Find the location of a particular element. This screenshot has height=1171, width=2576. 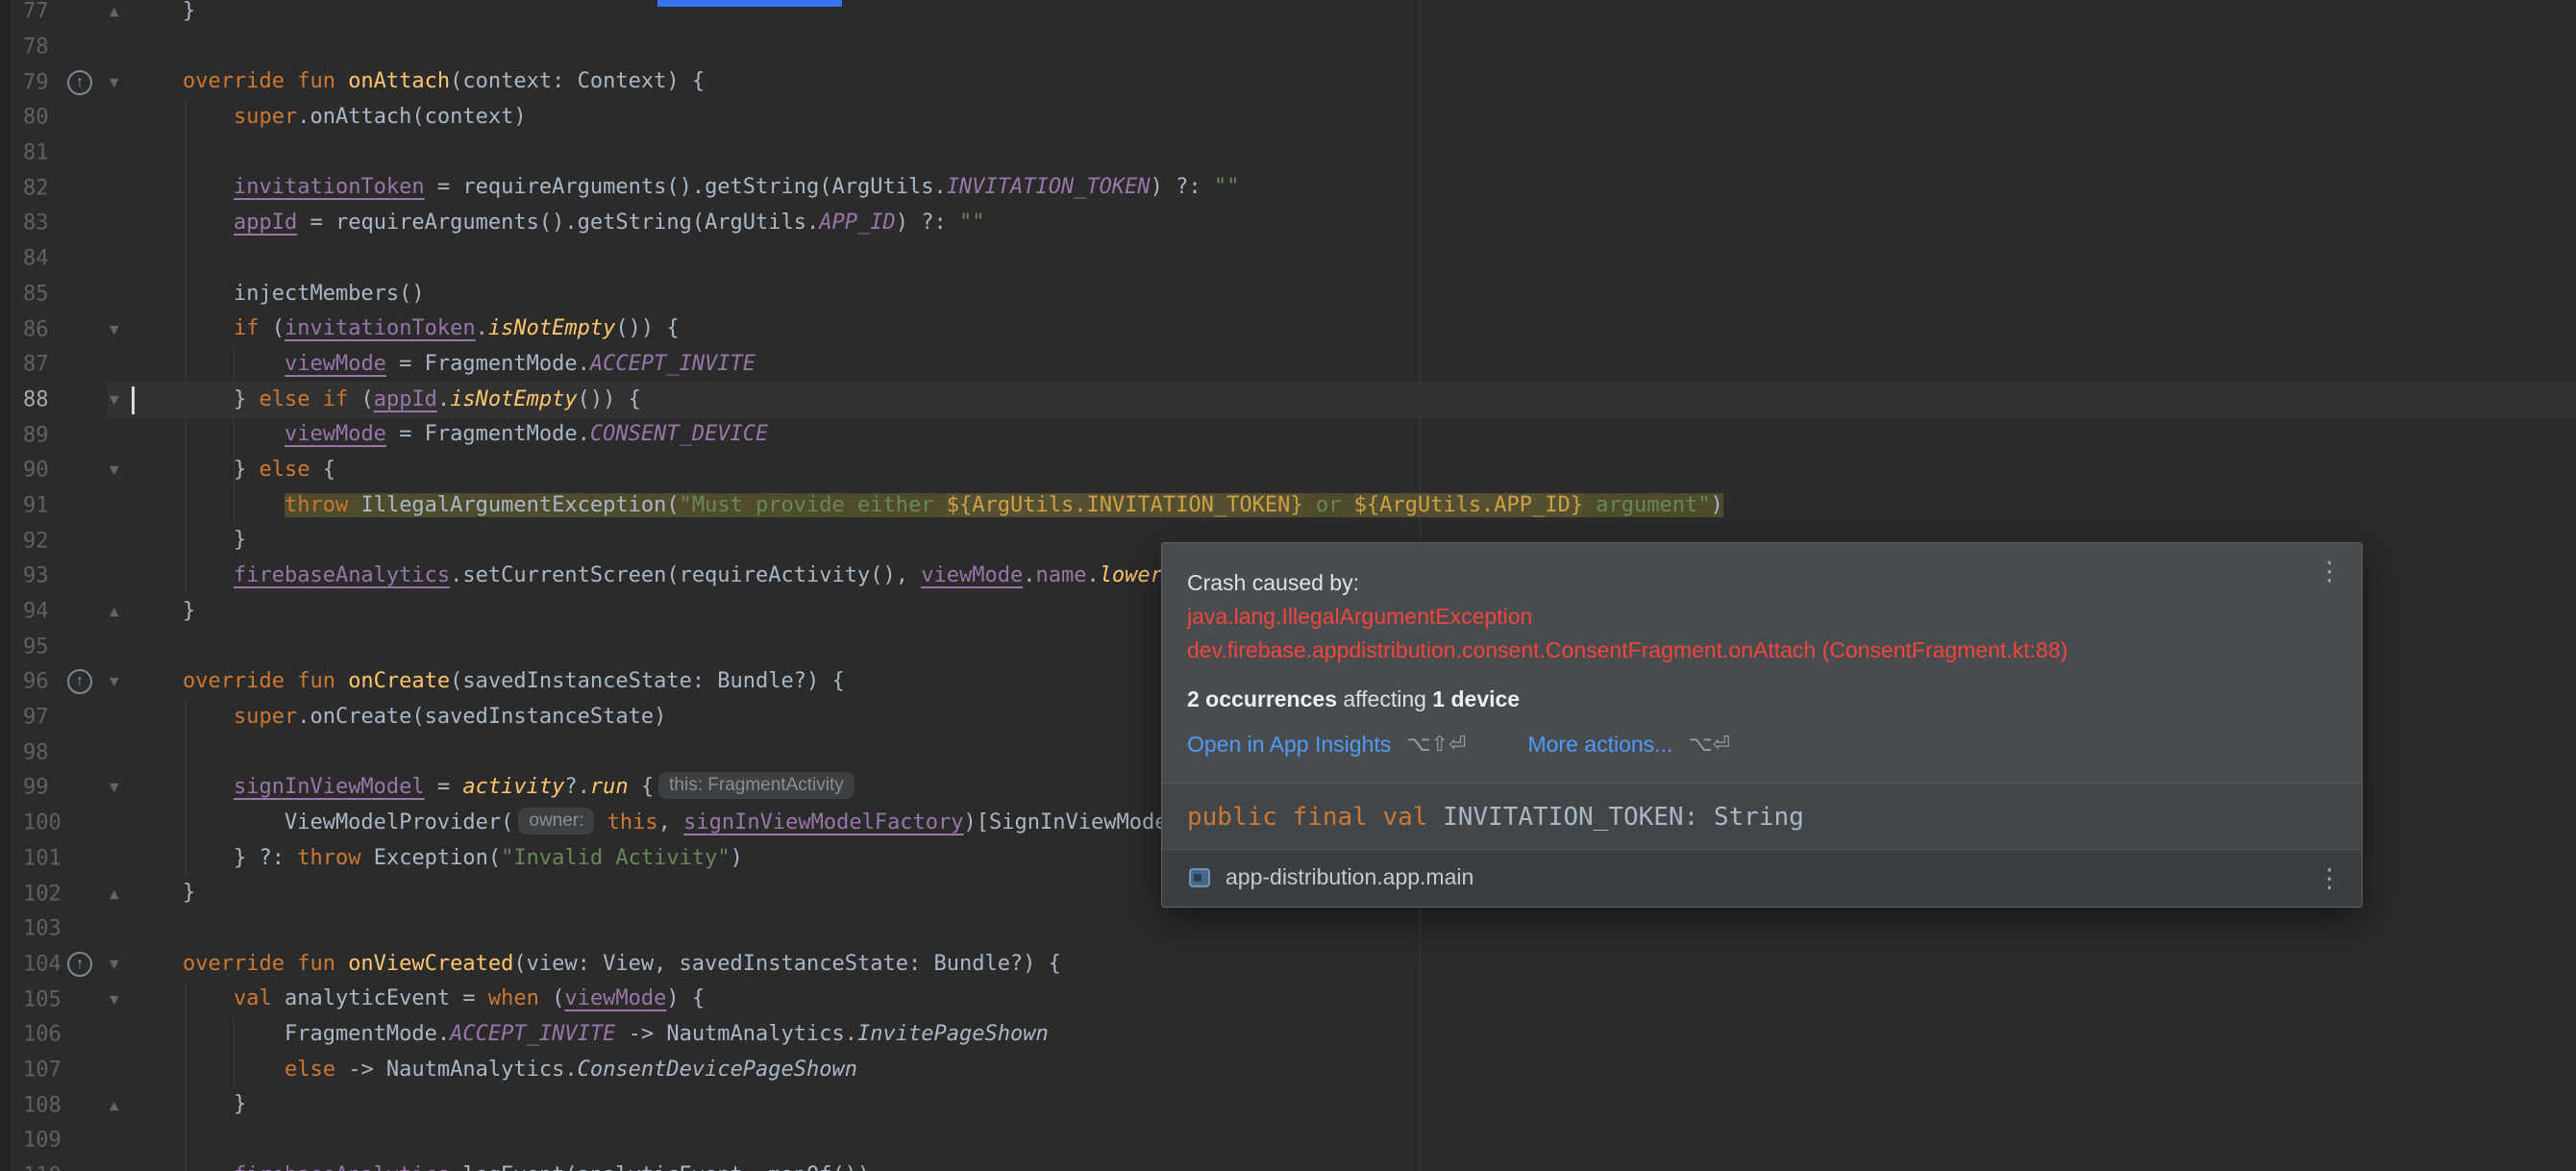

code-token: } ?: is located at coordinates (241, 857).